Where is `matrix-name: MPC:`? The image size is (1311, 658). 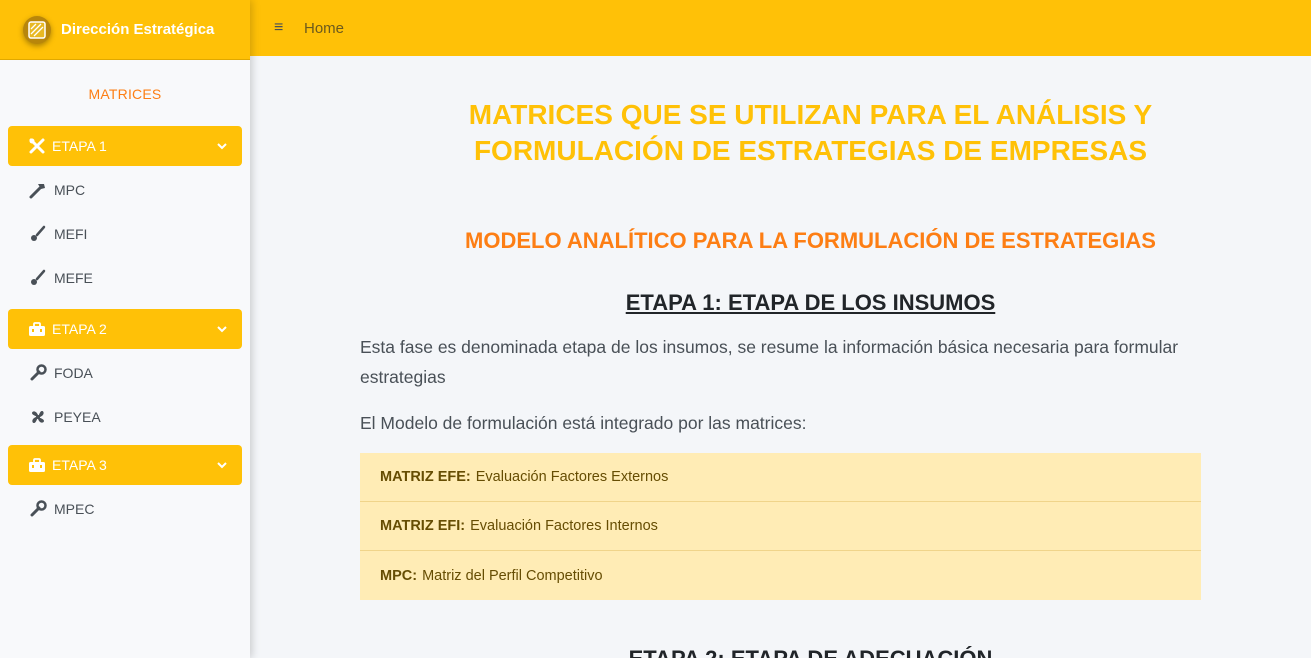
matrix-name: MPC: is located at coordinates (399, 575).